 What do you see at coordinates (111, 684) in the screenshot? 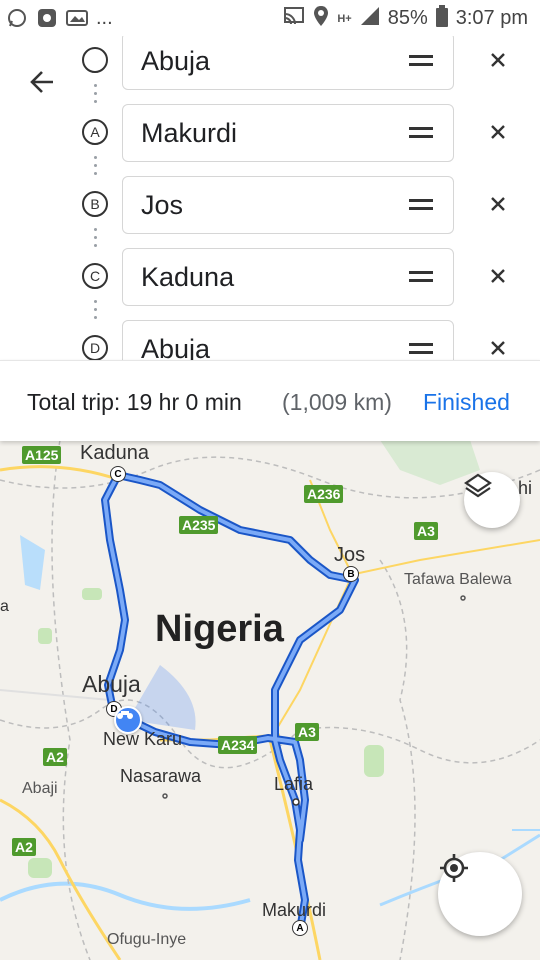
I see `city-label: Abuja` at bounding box center [111, 684].